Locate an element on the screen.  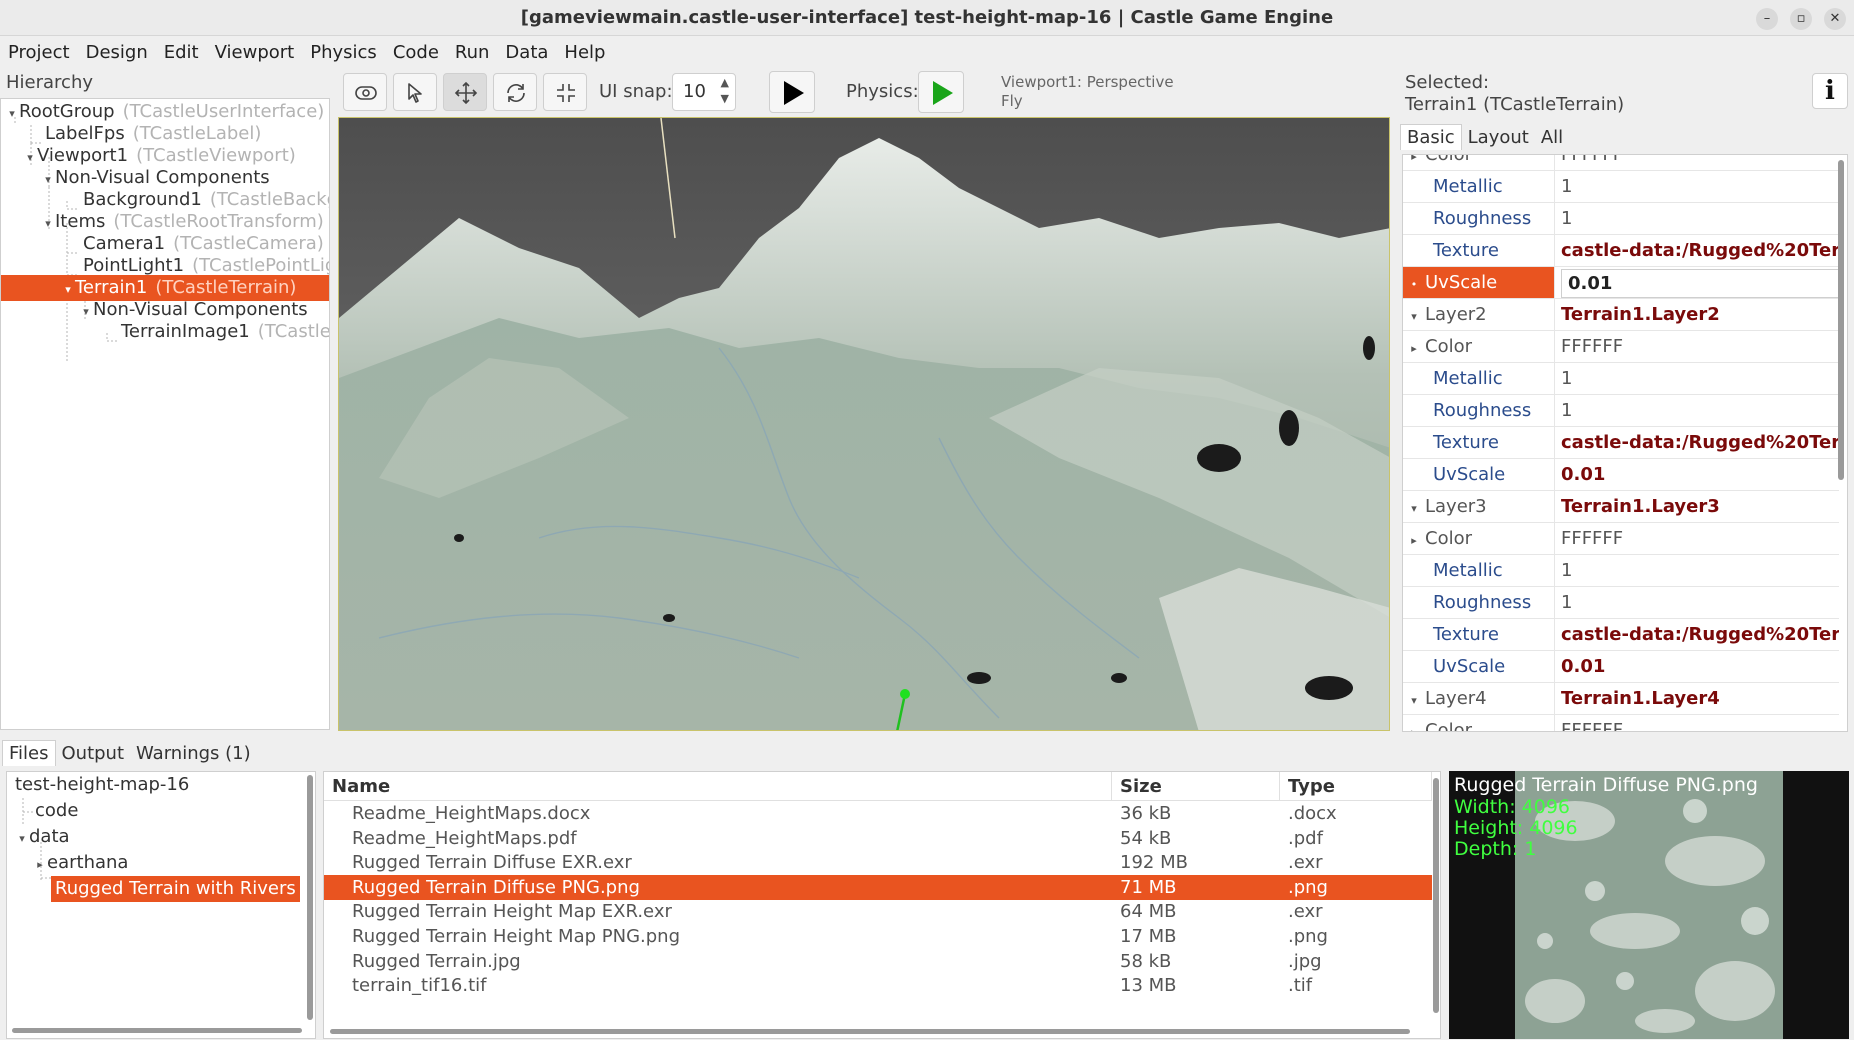
expand-triangle-icon: ▸ is located at coordinates (40, 865).